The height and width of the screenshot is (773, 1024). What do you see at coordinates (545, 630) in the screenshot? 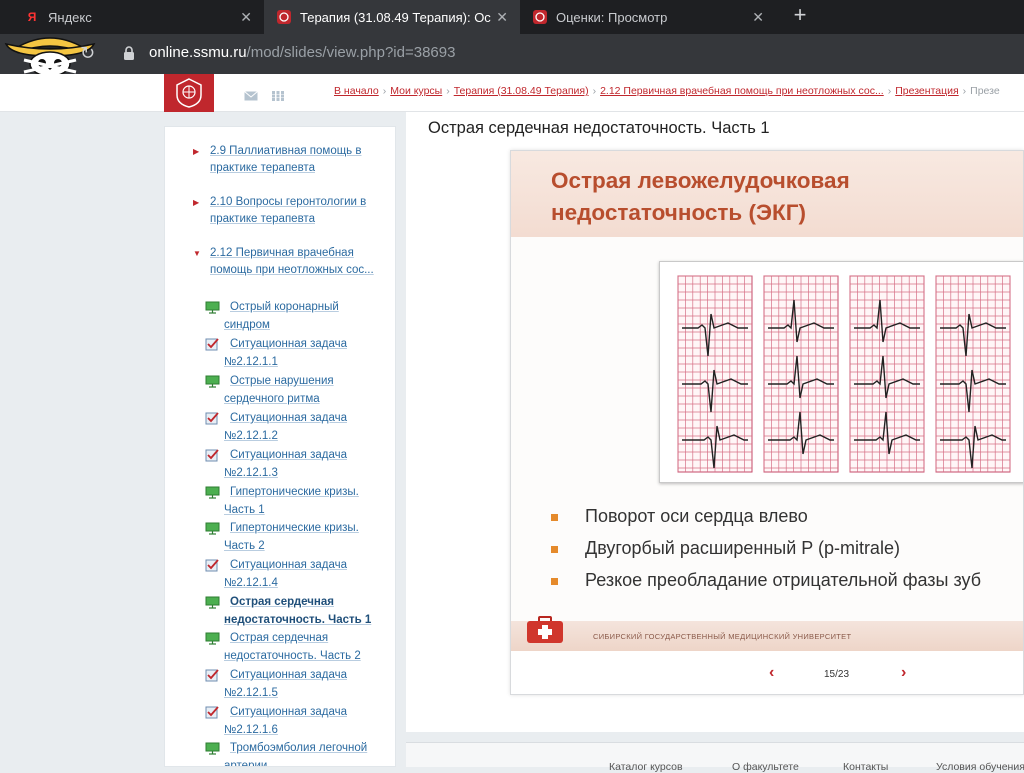
I see `first-aid-kit-icon` at bounding box center [545, 630].